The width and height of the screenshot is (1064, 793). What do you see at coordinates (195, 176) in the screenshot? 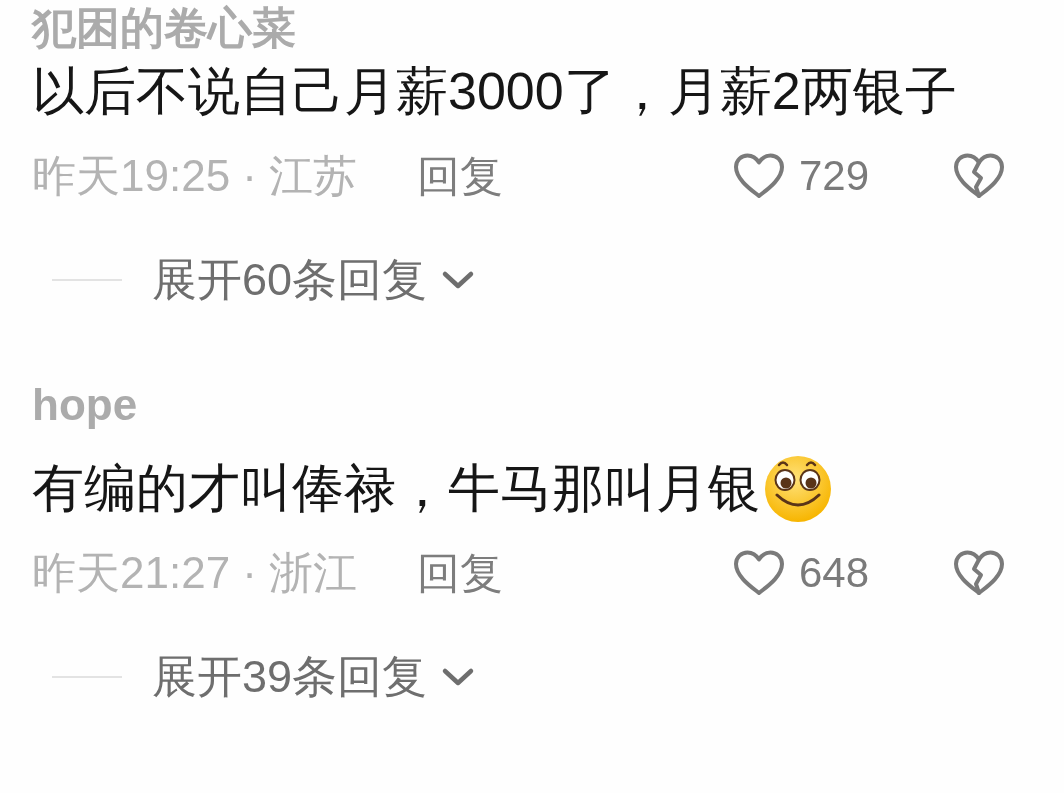
I see `comment-meta: 昨天19:25 · 江苏` at bounding box center [195, 176].